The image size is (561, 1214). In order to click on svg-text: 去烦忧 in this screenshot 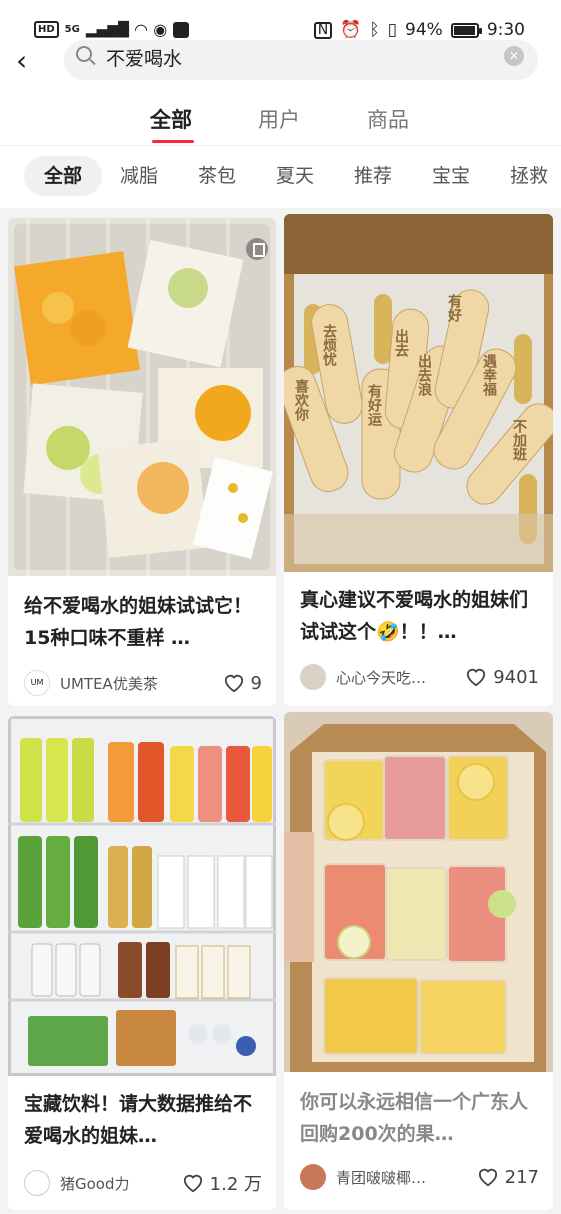, I will do `click(329, 345)`.